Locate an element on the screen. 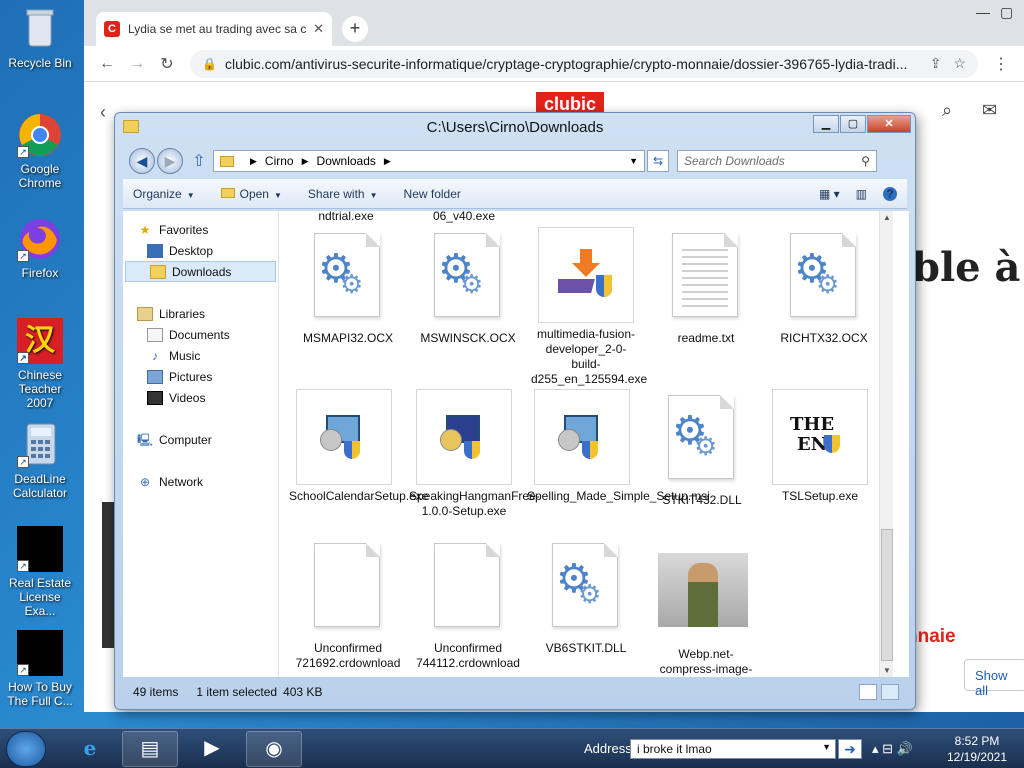 The width and height of the screenshot is (1024, 768). nav-desktop: Desktop is located at coordinates (200, 250).